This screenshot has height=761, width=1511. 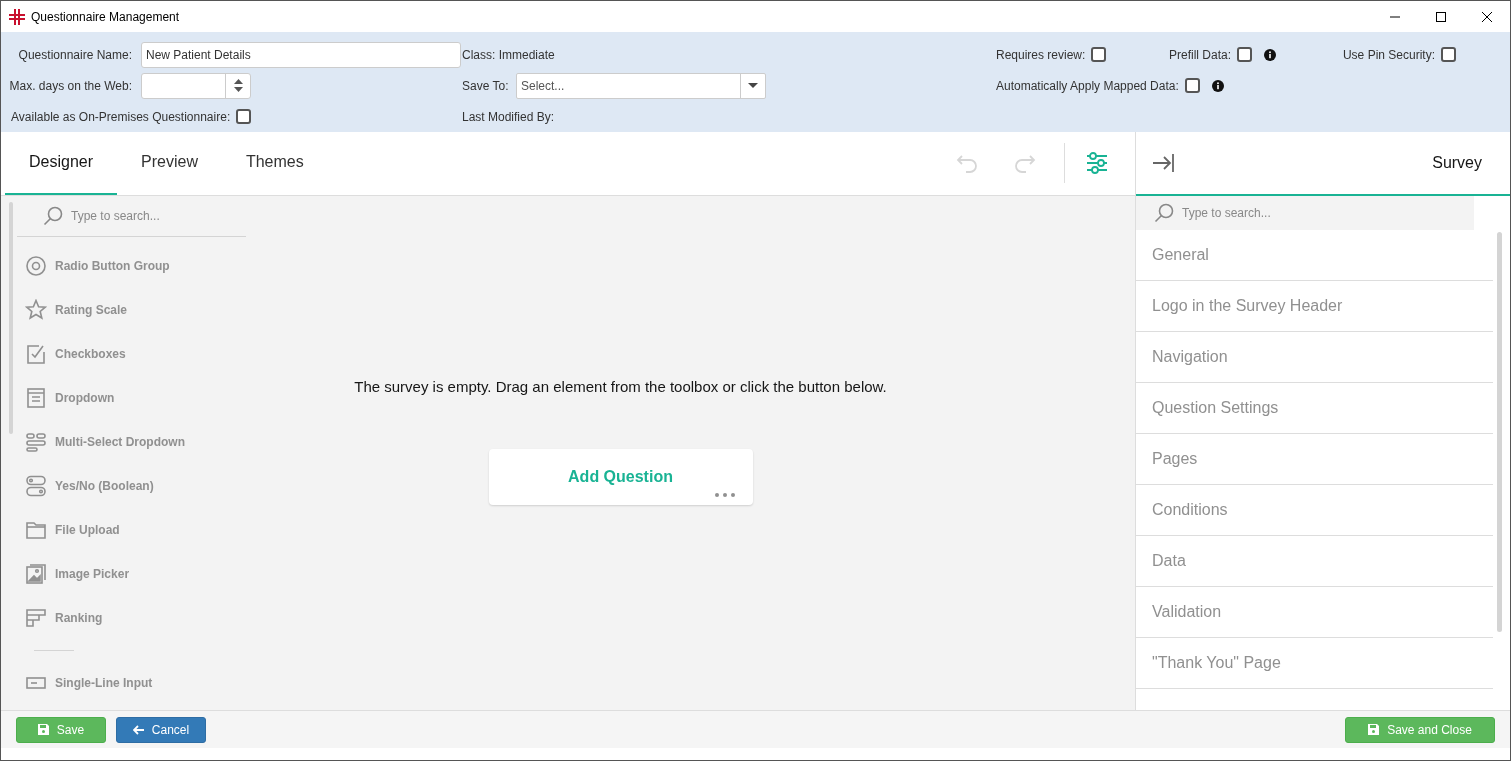 What do you see at coordinates (196, 85) in the screenshot?
I see `number-input` at bounding box center [196, 85].